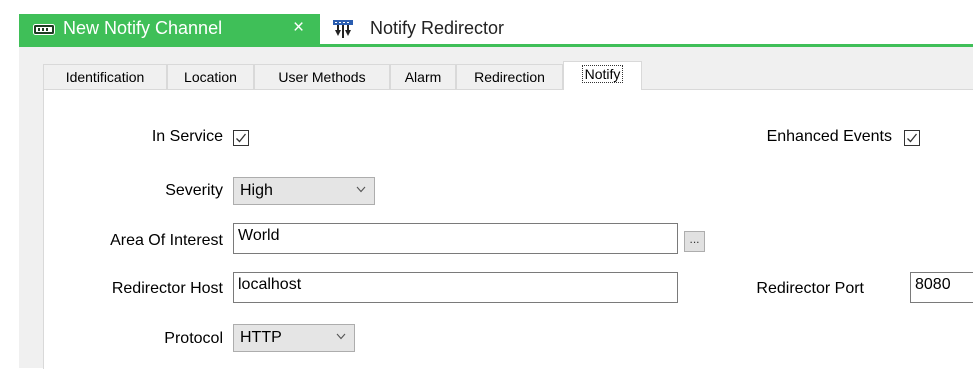 The image size is (973, 369). Describe the element at coordinates (810, 288) in the screenshot. I see `redirector-port-label: Redirector Port` at that location.